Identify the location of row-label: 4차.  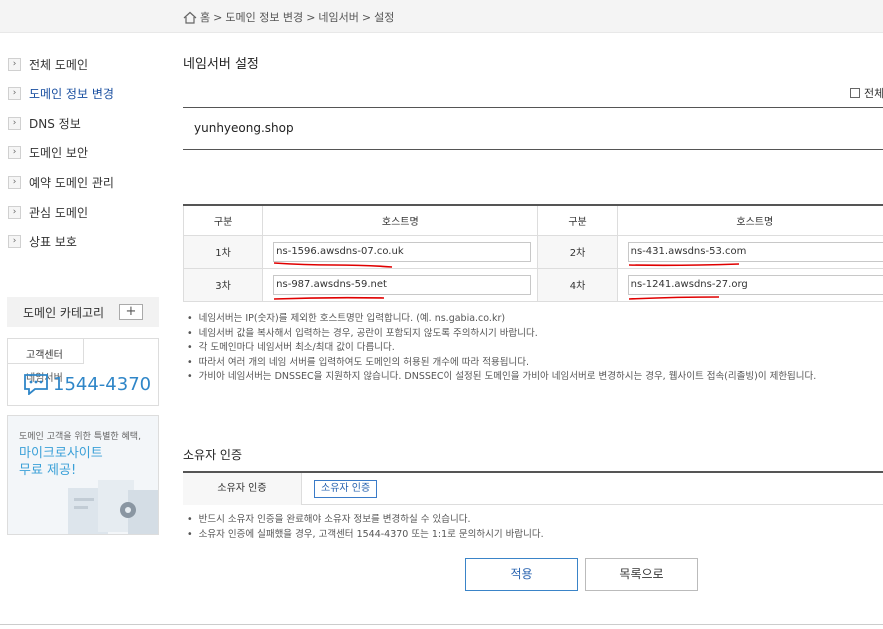
(577, 284).